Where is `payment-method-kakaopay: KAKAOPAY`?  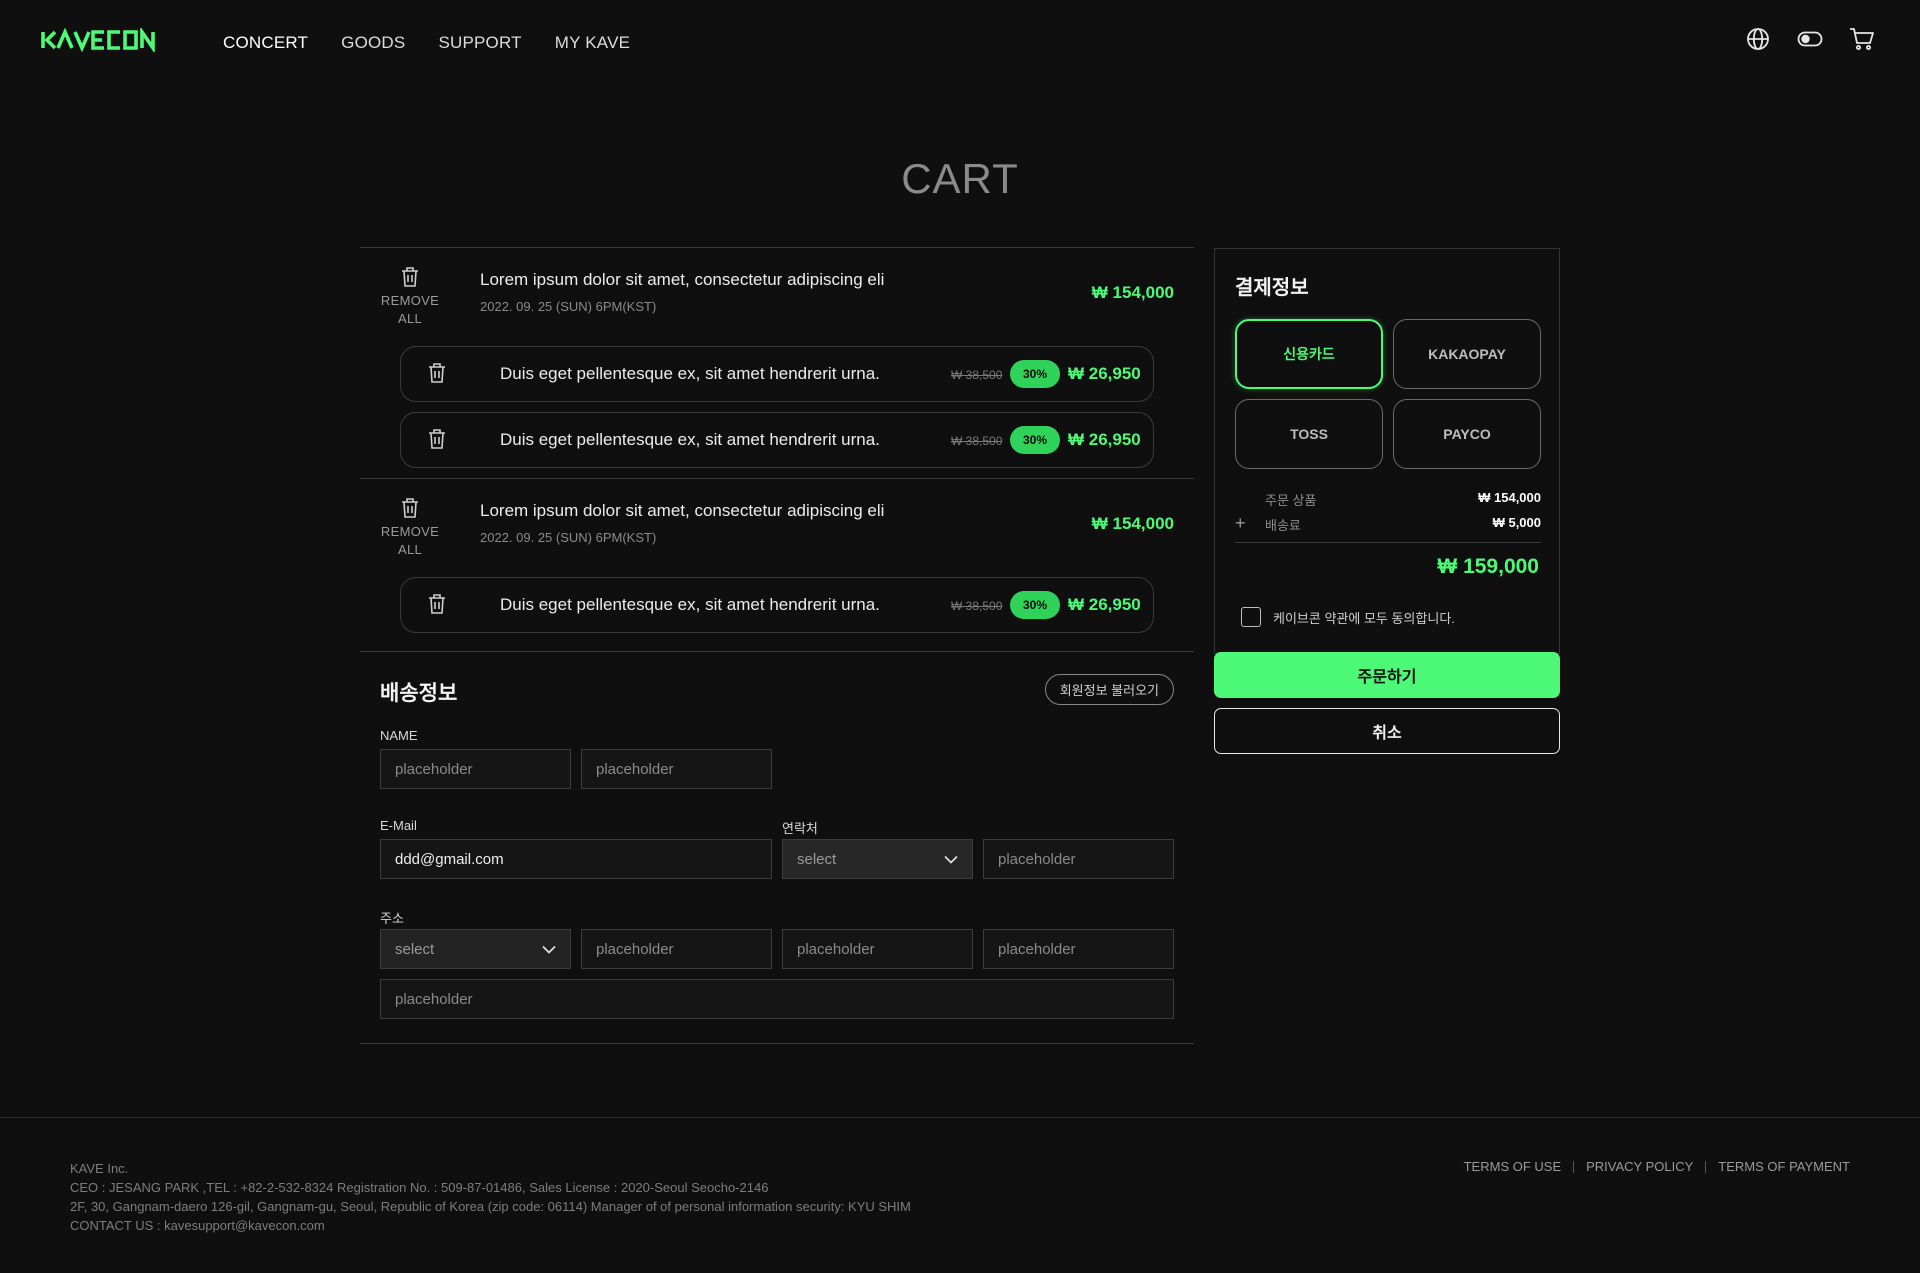
payment-method-kakaopay: KAKAOPAY is located at coordinates (1467, 354).